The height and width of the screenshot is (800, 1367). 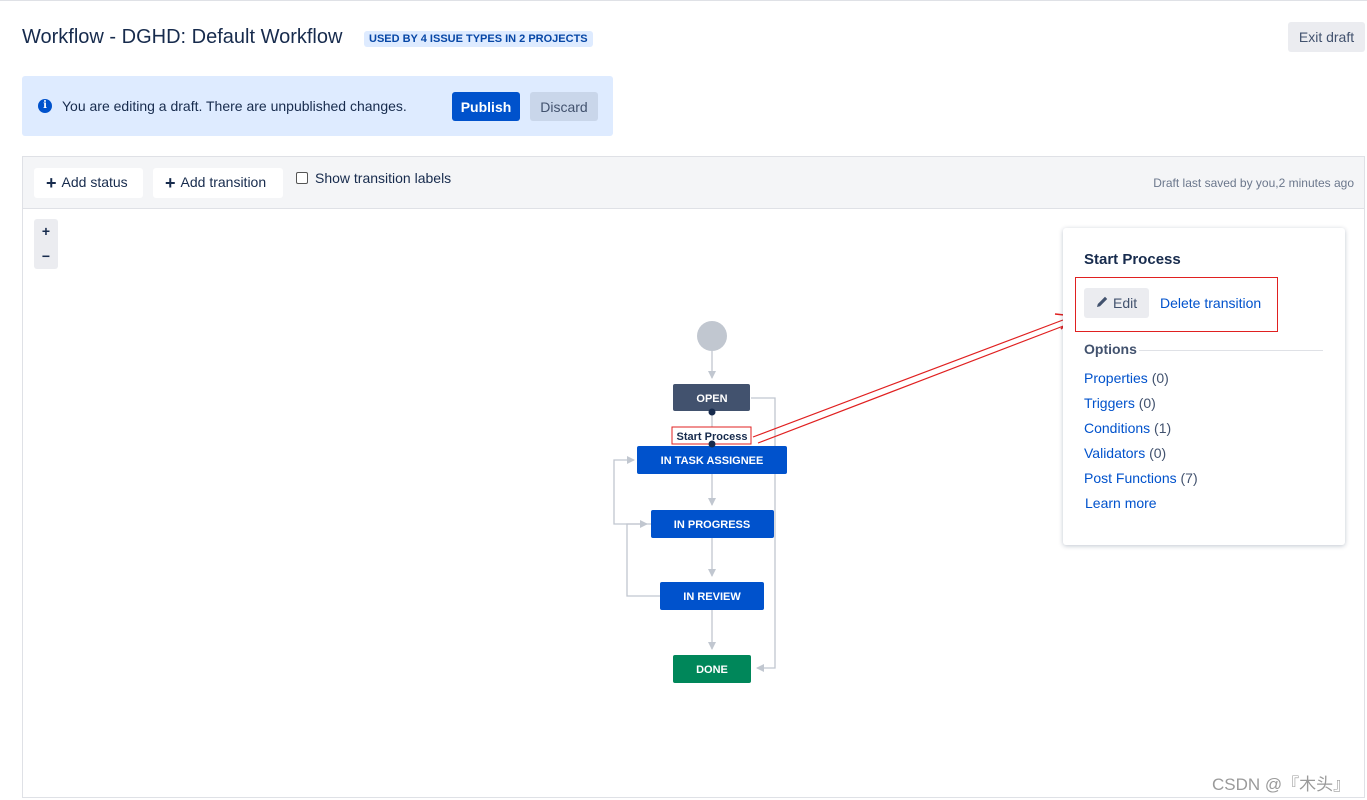 I want to click on option-post-functions-link: Post Functions, so click(x=1130, y=478).